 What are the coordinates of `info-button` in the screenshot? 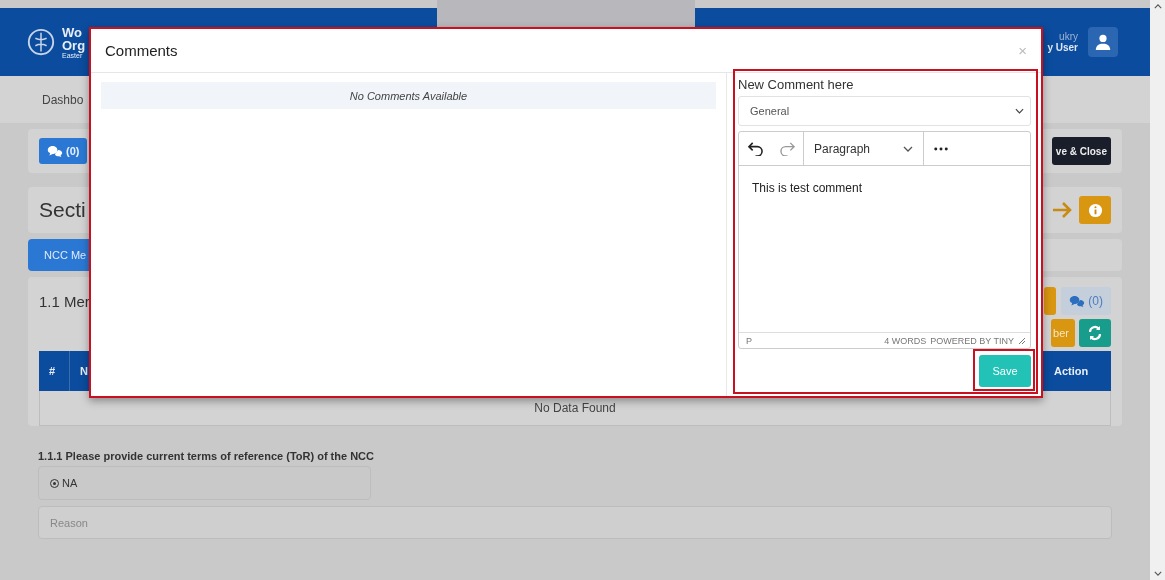 It's located at (1095, 210).